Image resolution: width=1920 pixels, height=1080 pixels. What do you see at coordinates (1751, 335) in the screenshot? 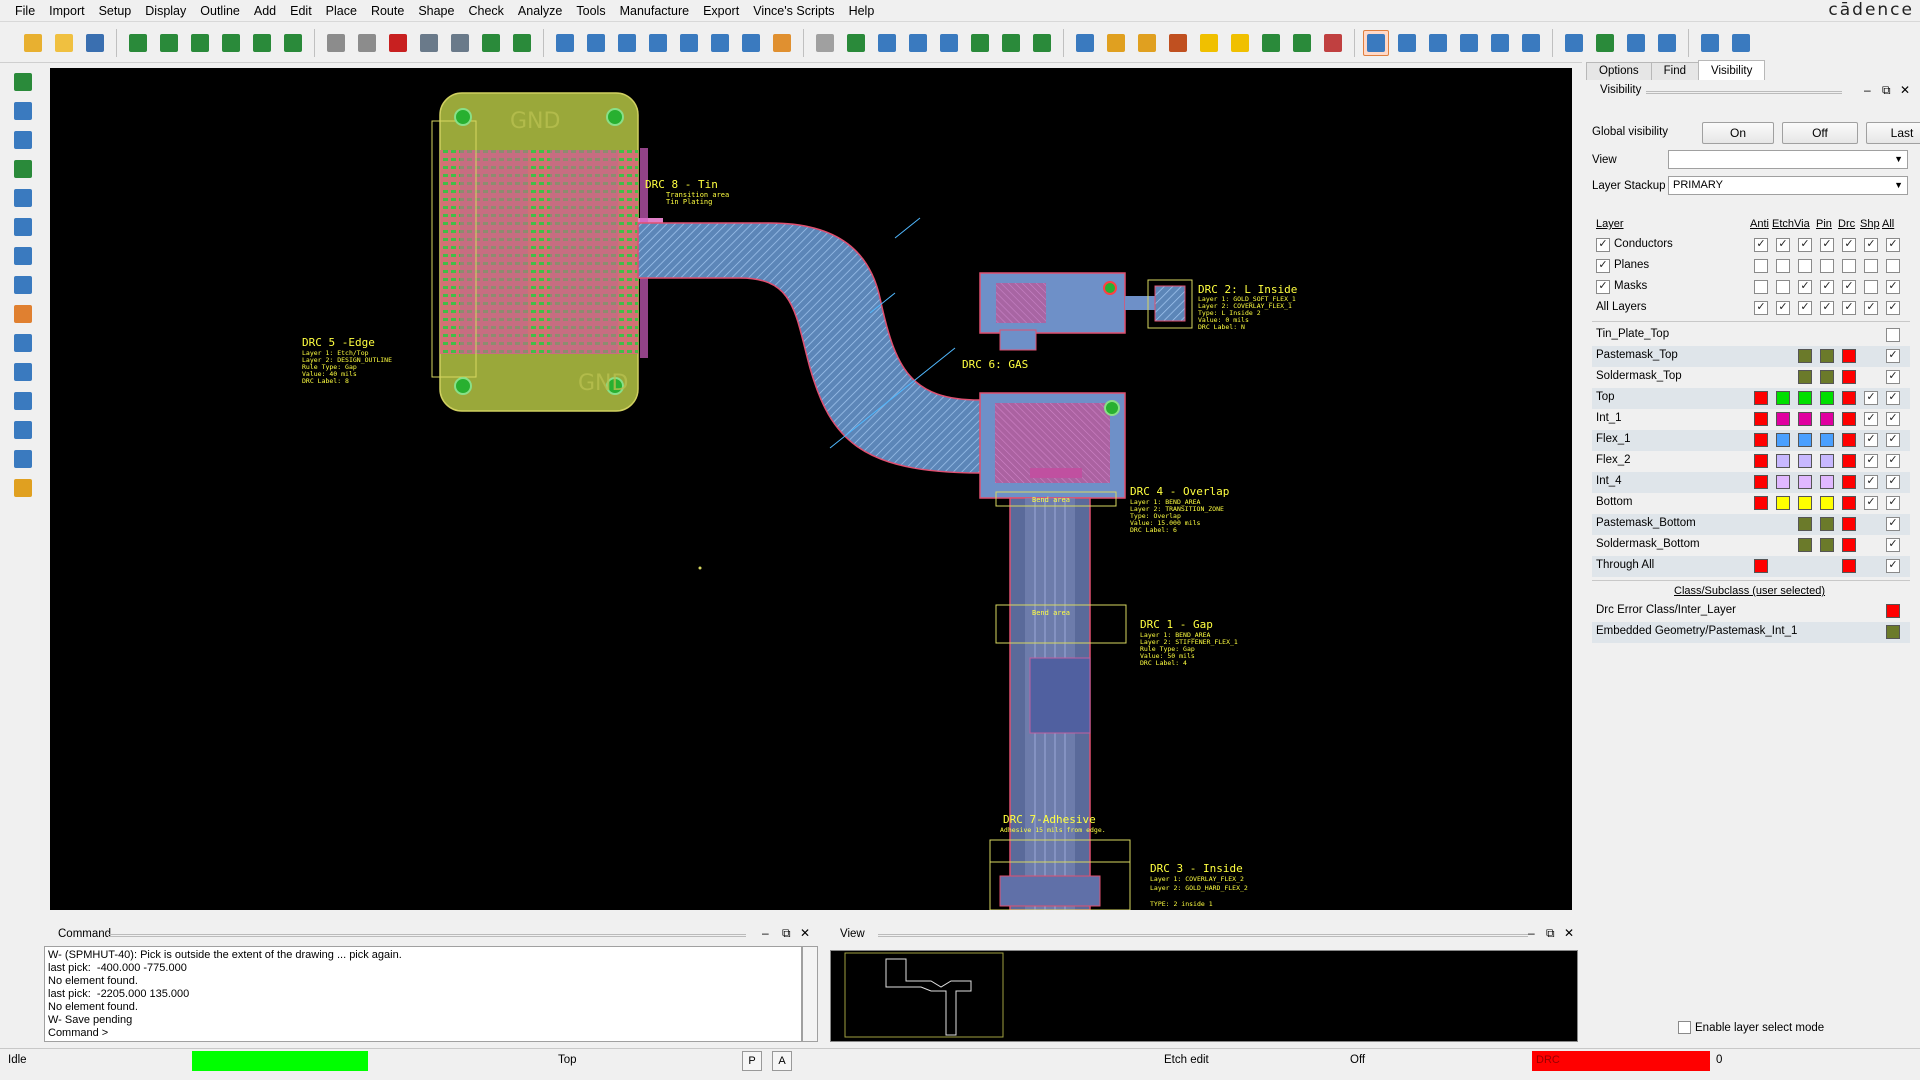
I see `layer-row: Tin_Plate_Top` at bounding box center [1751, 335].